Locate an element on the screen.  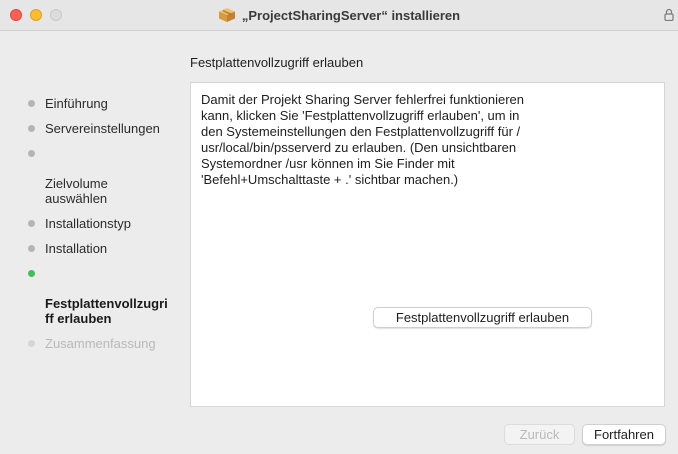
step-installation: Installation is located at coordinates (103, 248).